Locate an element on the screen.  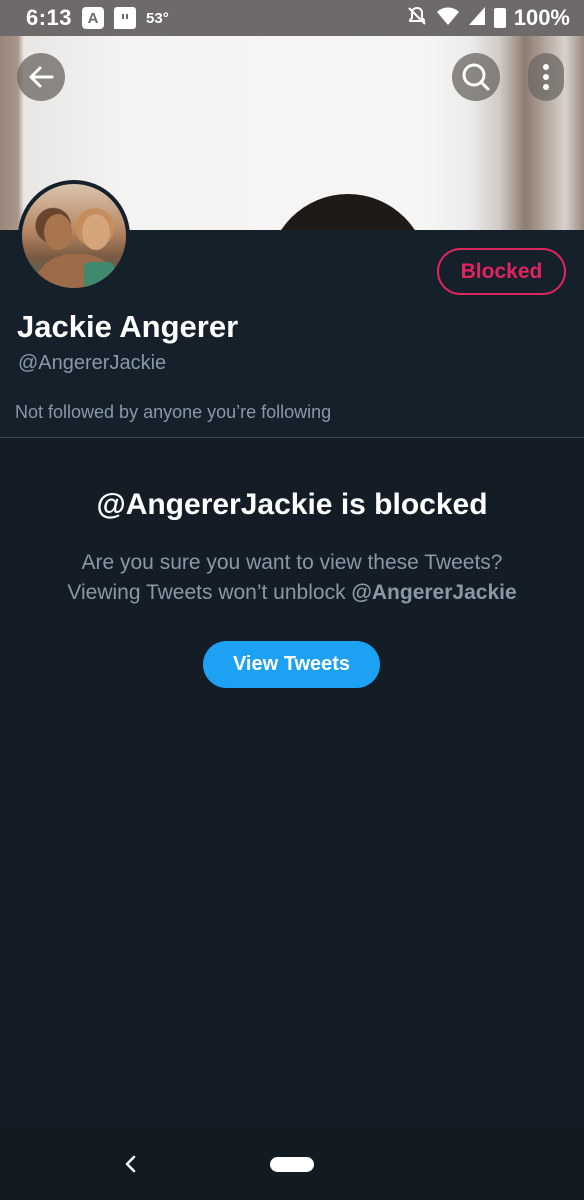
banner-photo-subject is located at coordinates (348, 212).